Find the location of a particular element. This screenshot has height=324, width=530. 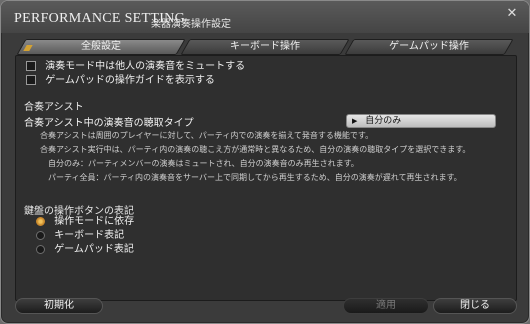

radio-mode-dependent: 操作モードに依存 is located at coordinates (85, 222).